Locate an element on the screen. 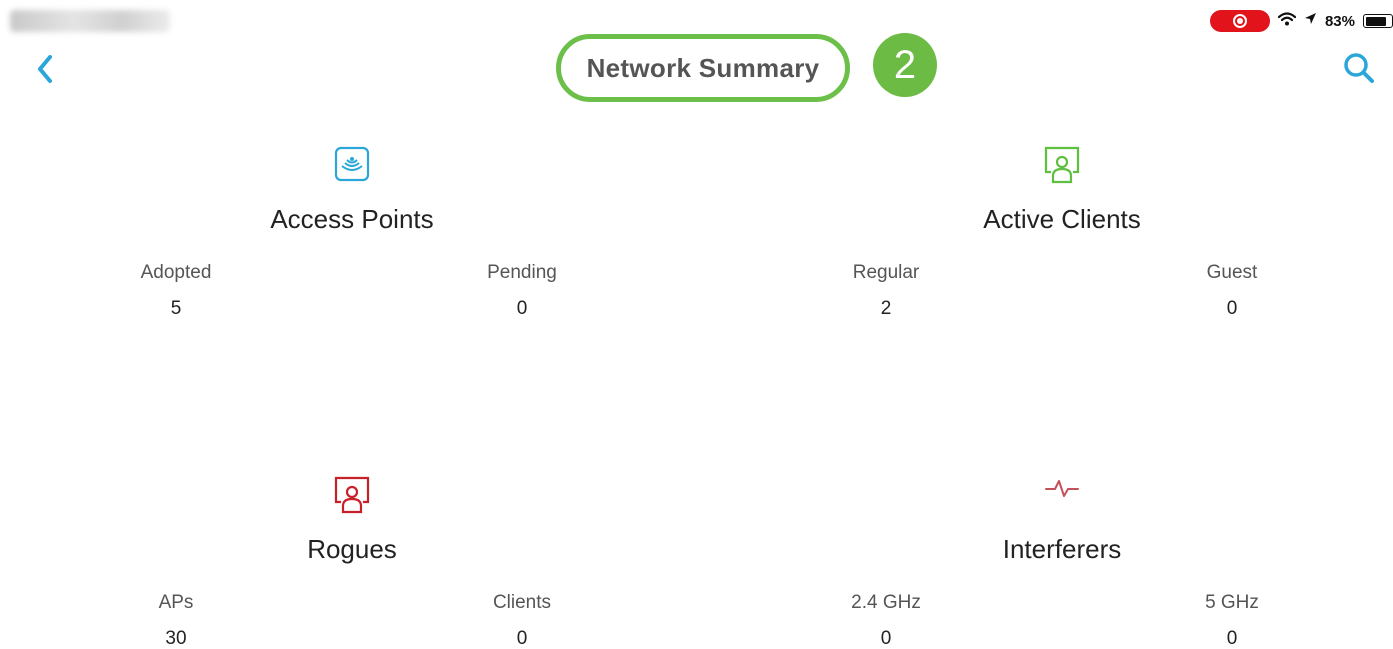 The height and width of the screenshot is (649, 1393). access-points-card: Access Points Adopted 5 Pending 0 is located at coordinates (352, 240).